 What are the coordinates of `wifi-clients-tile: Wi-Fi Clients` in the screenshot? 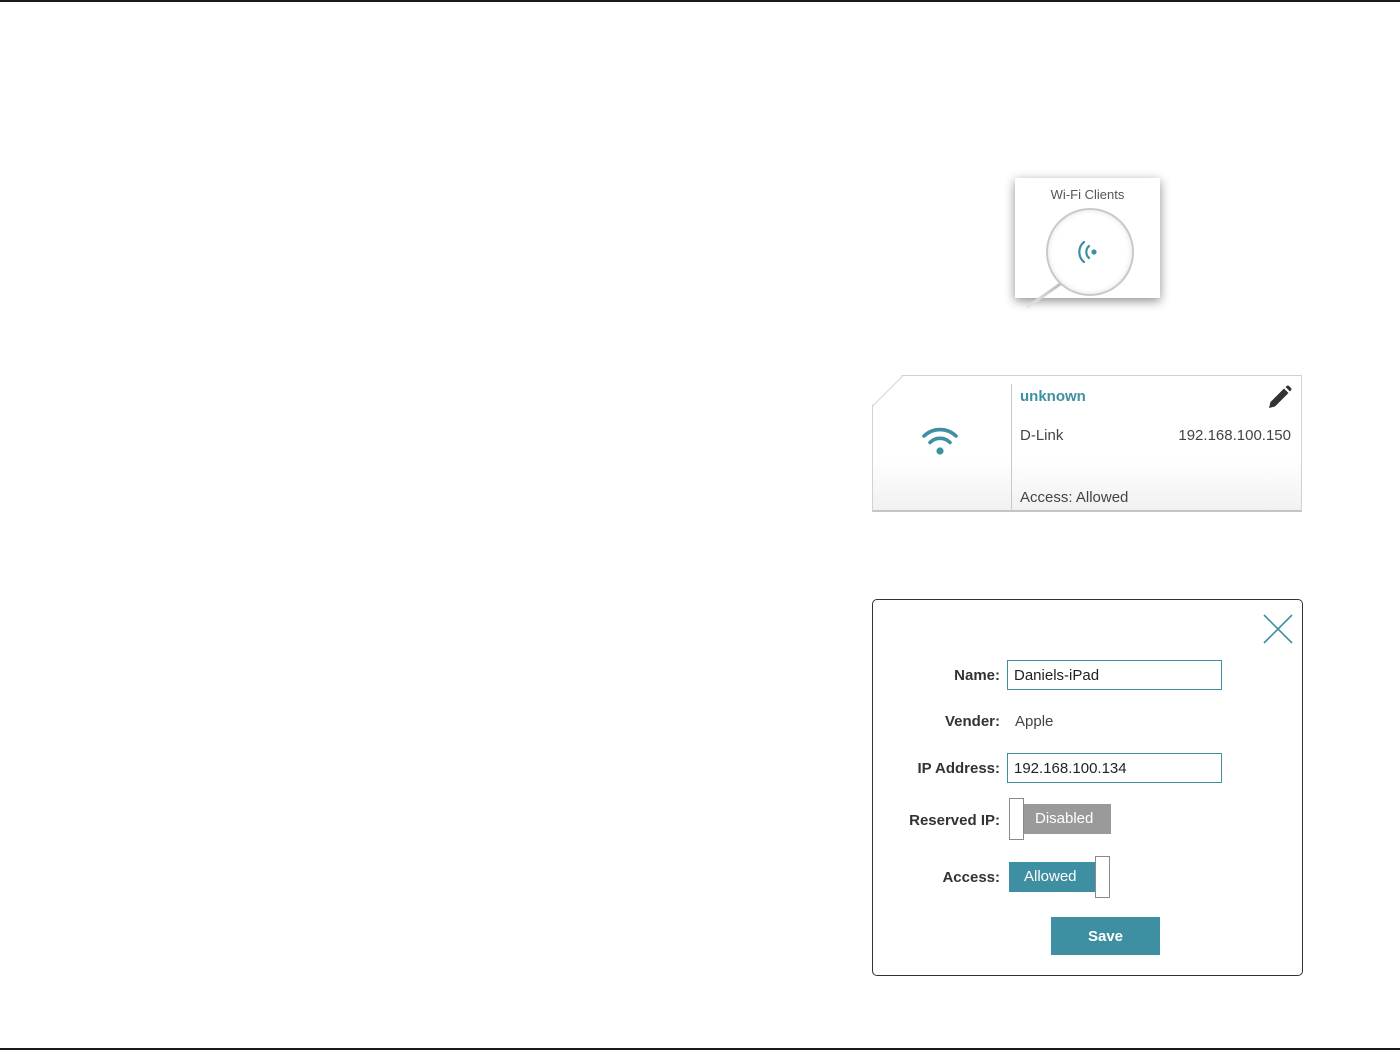 It's located at (1087, 243).